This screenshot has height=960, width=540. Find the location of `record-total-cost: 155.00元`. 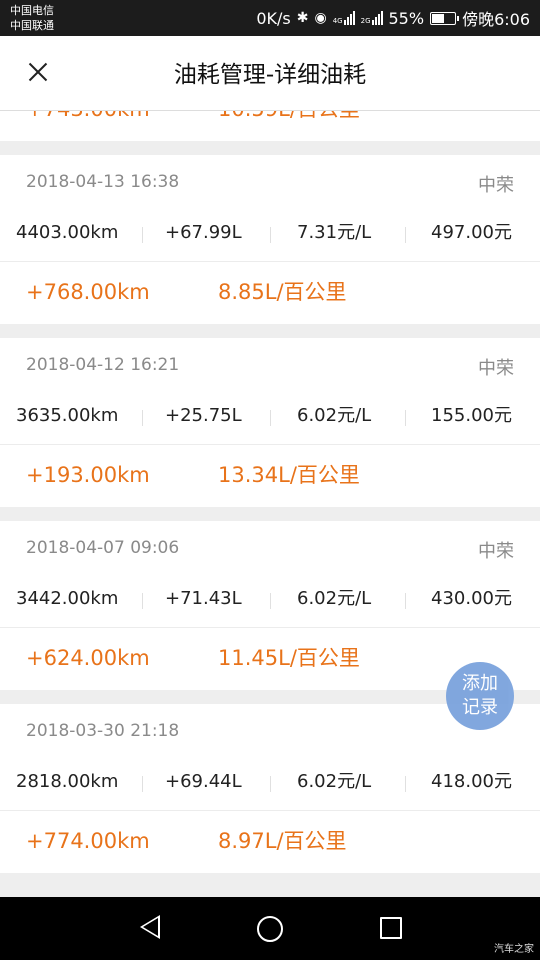

record-total-cost: 155.00元 is located at coordinates (471, 415).